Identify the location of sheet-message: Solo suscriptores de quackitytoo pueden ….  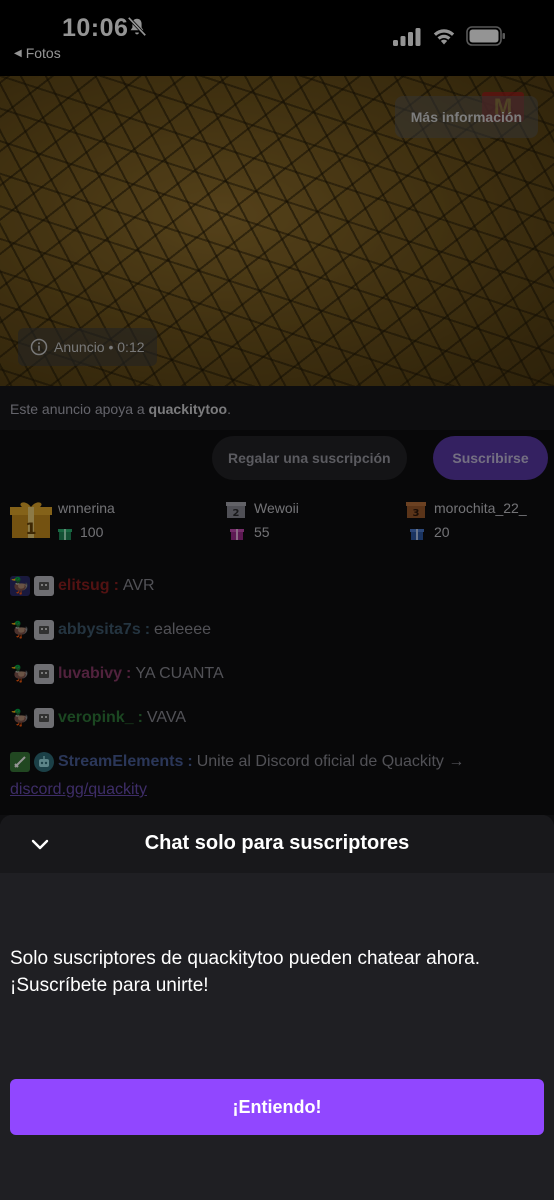
(245, 972).